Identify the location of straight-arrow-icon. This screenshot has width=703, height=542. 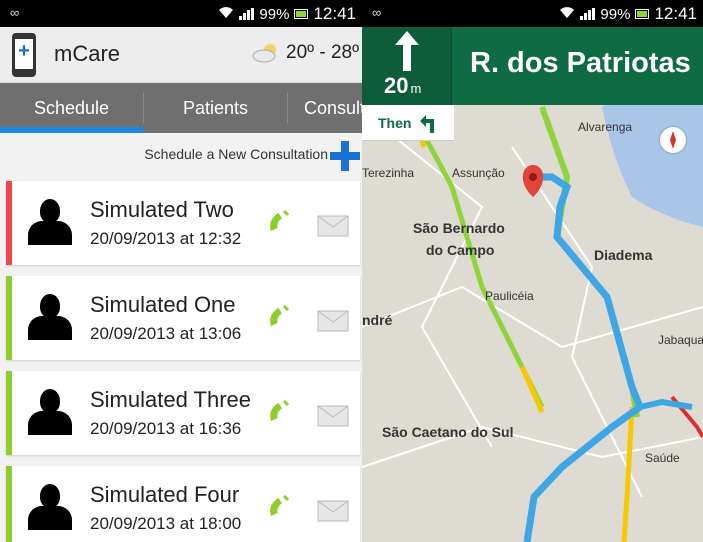
(407, 51).